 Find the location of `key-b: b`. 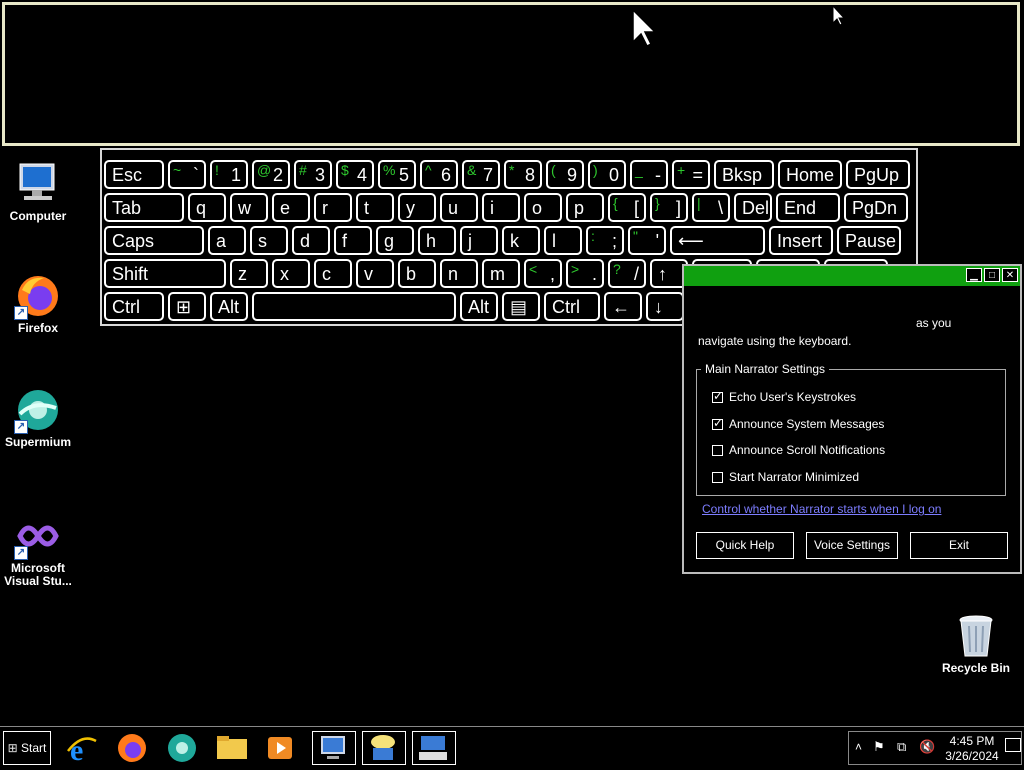

key-b: b is located at coordinates (417, 273).